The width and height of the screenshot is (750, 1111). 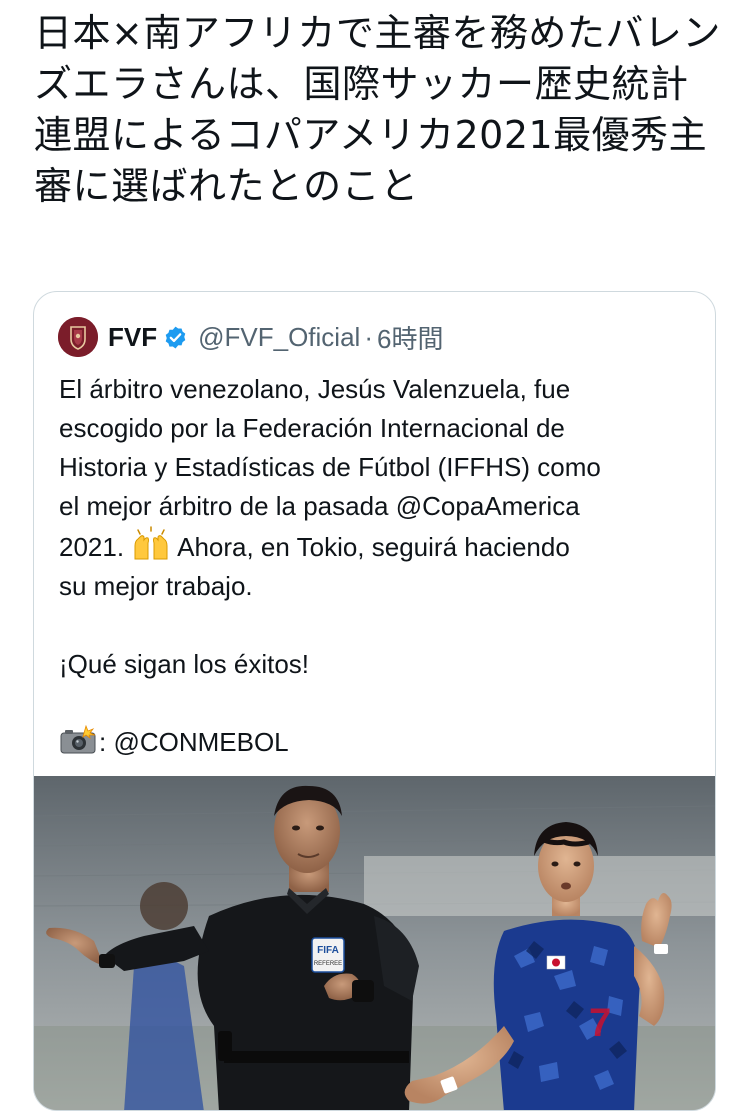 I want to click on body-line: ¡Qué sigan los éxitos!, so click(x=184, y=664).